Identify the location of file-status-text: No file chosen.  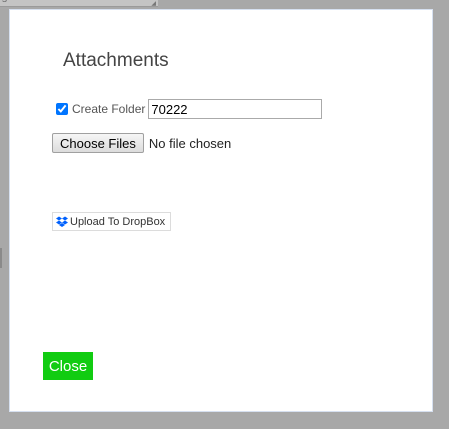
(190, 143).